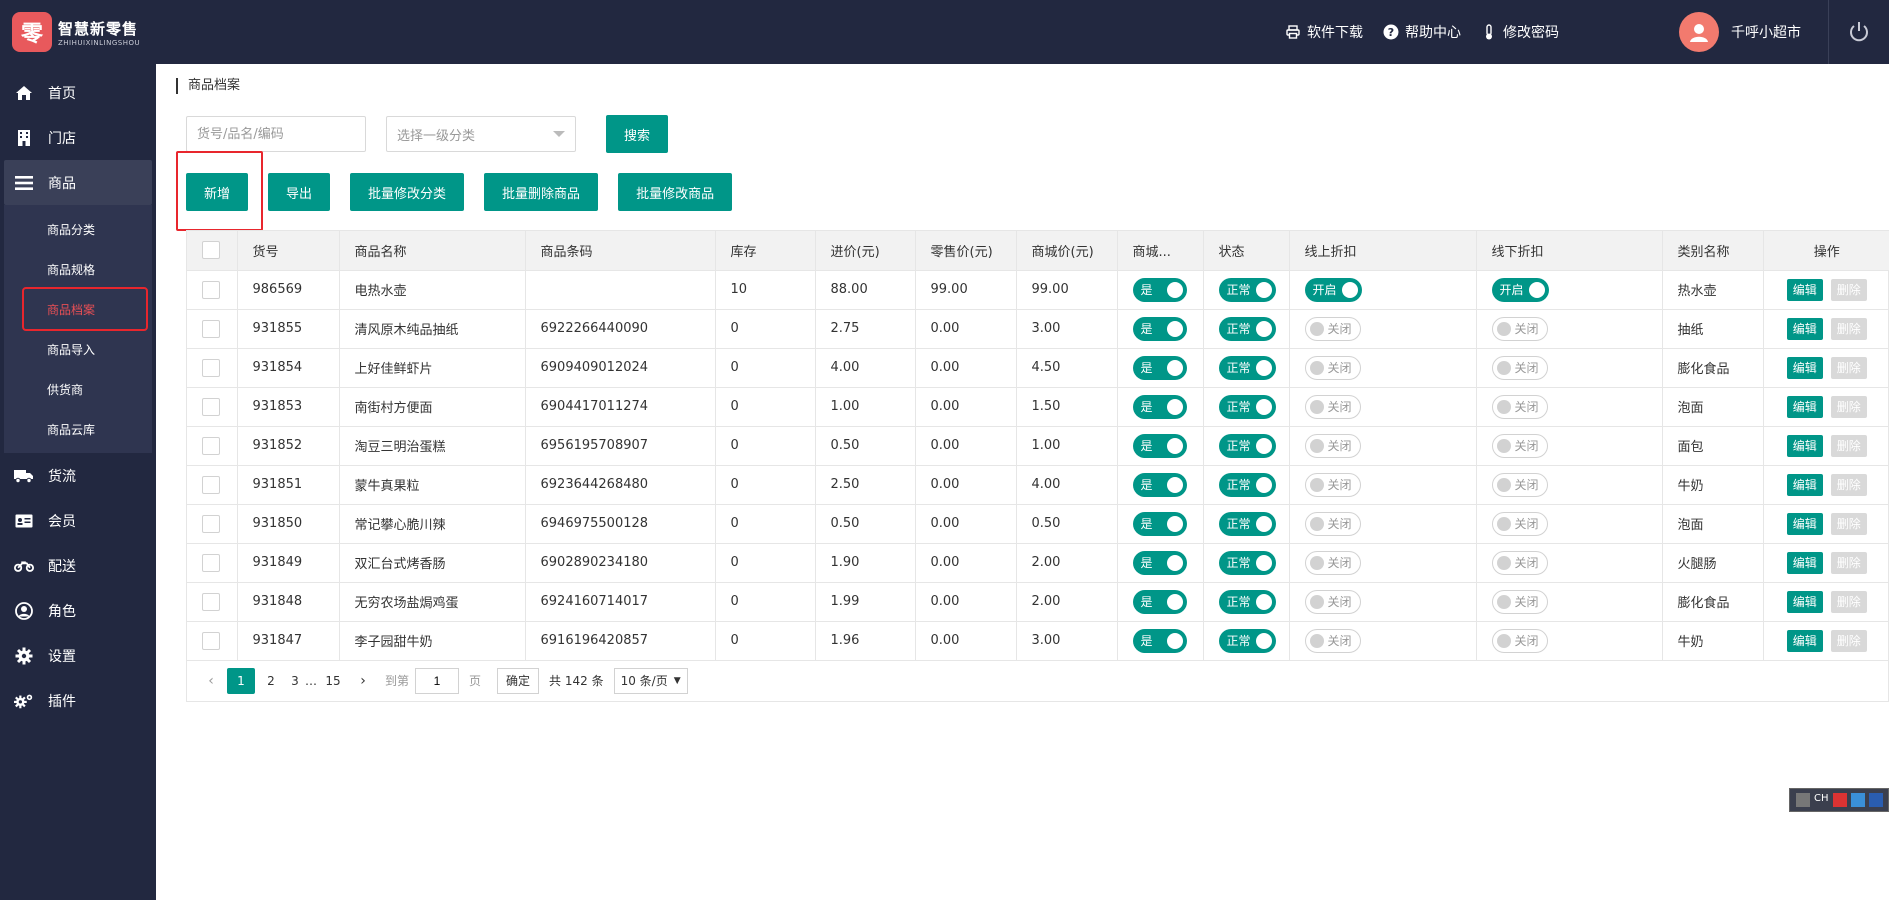  I want to click on sidebar-item-home: 首页, so click(78, 92).